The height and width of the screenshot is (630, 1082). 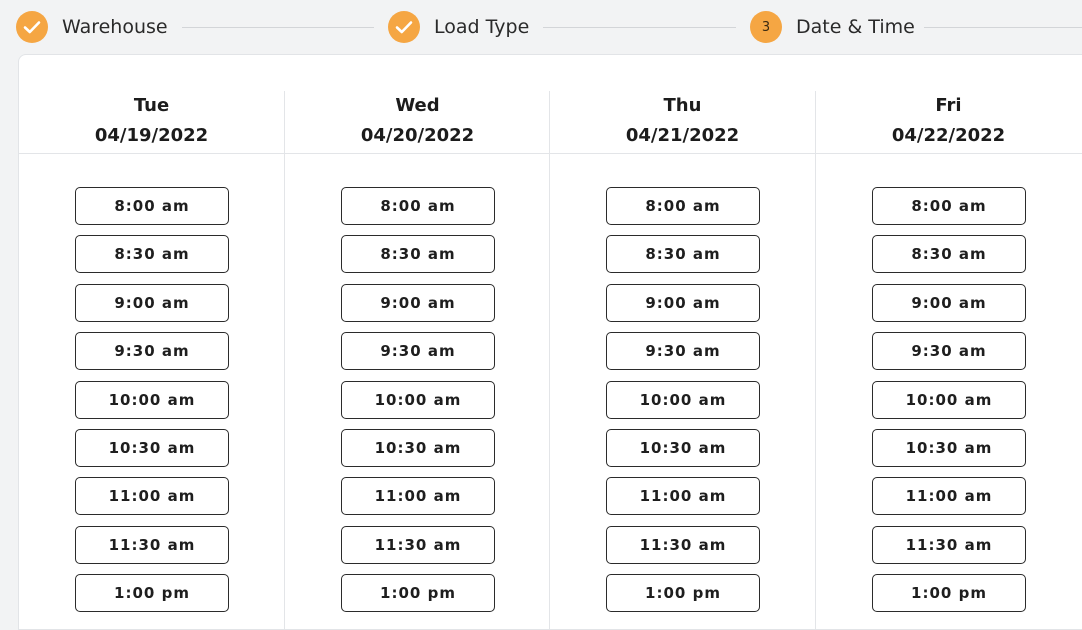 I want to click on day-name: Wed, so click(x=417, y=105).